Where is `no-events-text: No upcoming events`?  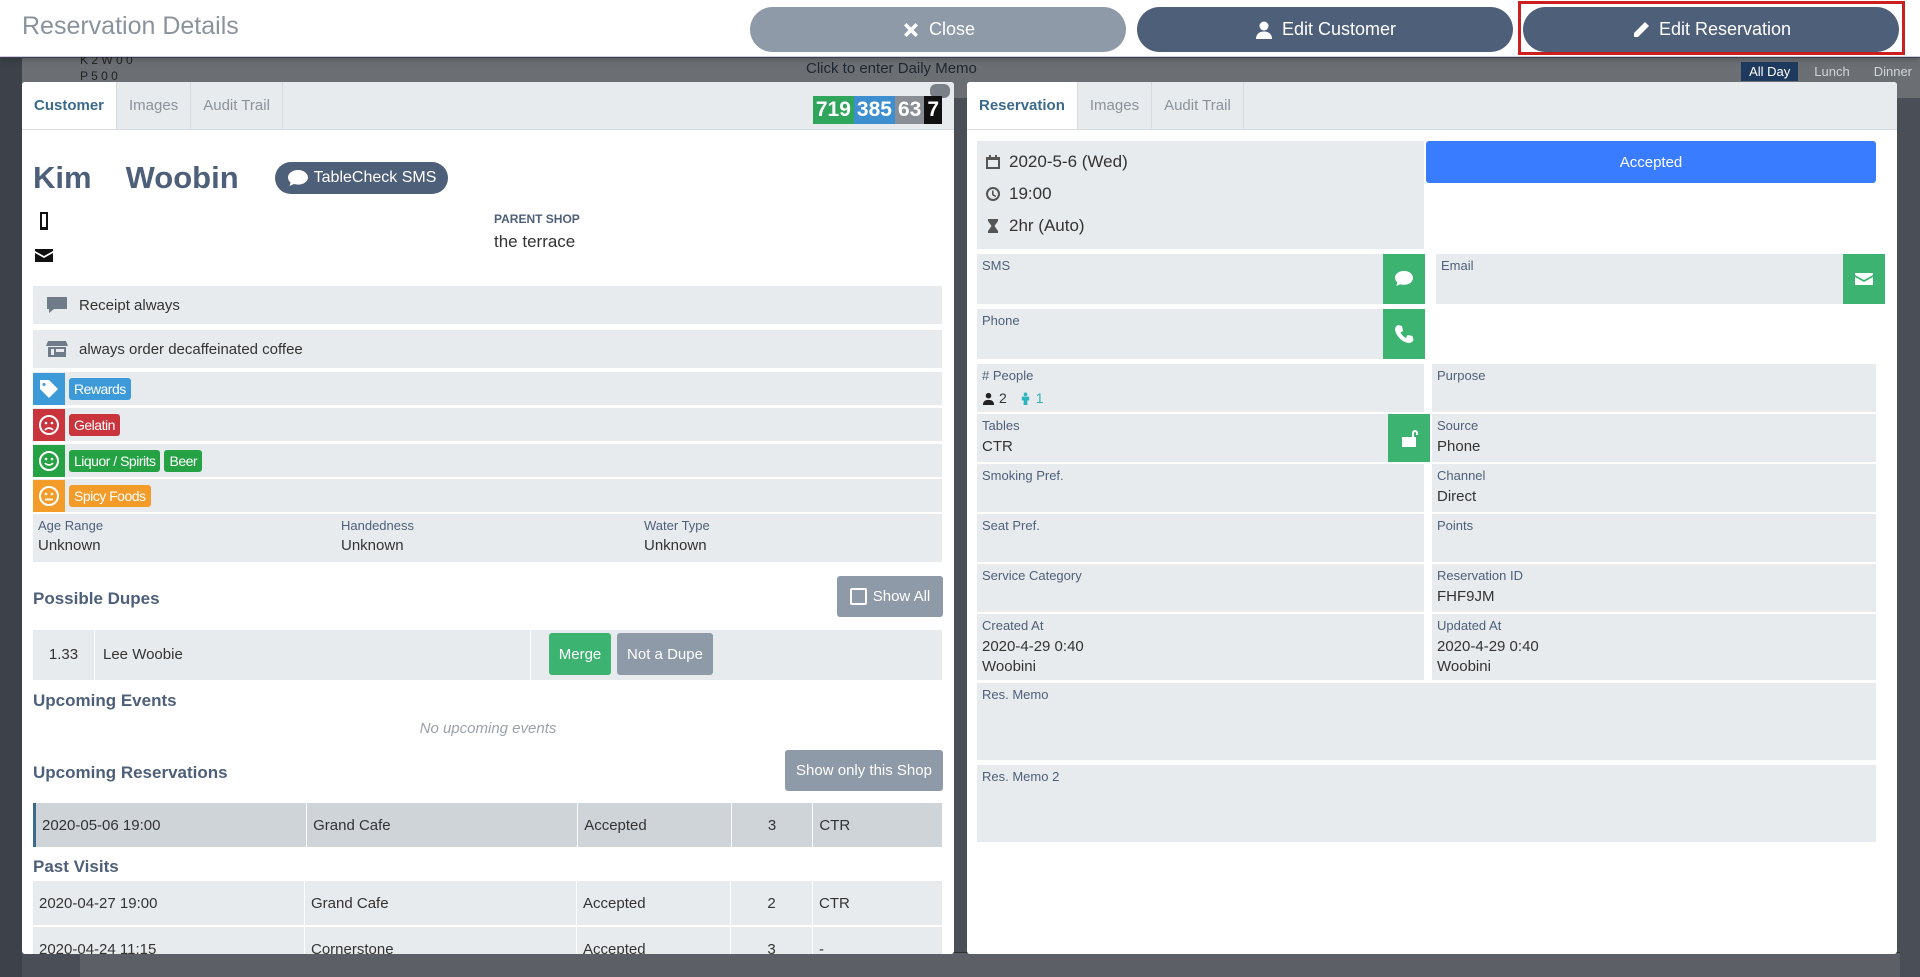 no-events-text: No upcoming events is located at coordinates (488, 728).